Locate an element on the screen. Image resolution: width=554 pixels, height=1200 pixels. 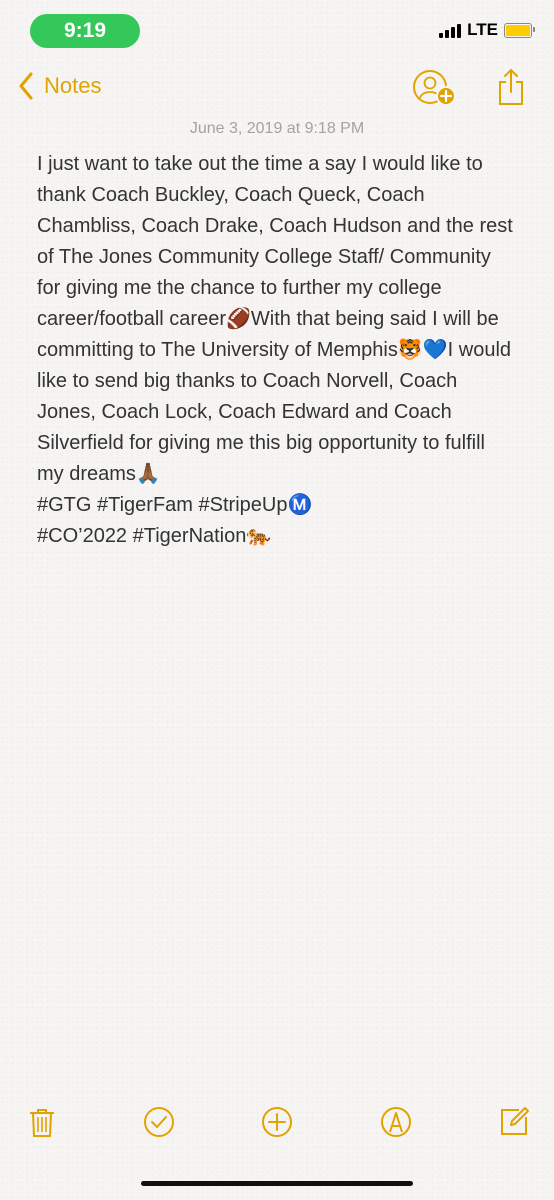
battery-level is located at coordinates (518, 30).